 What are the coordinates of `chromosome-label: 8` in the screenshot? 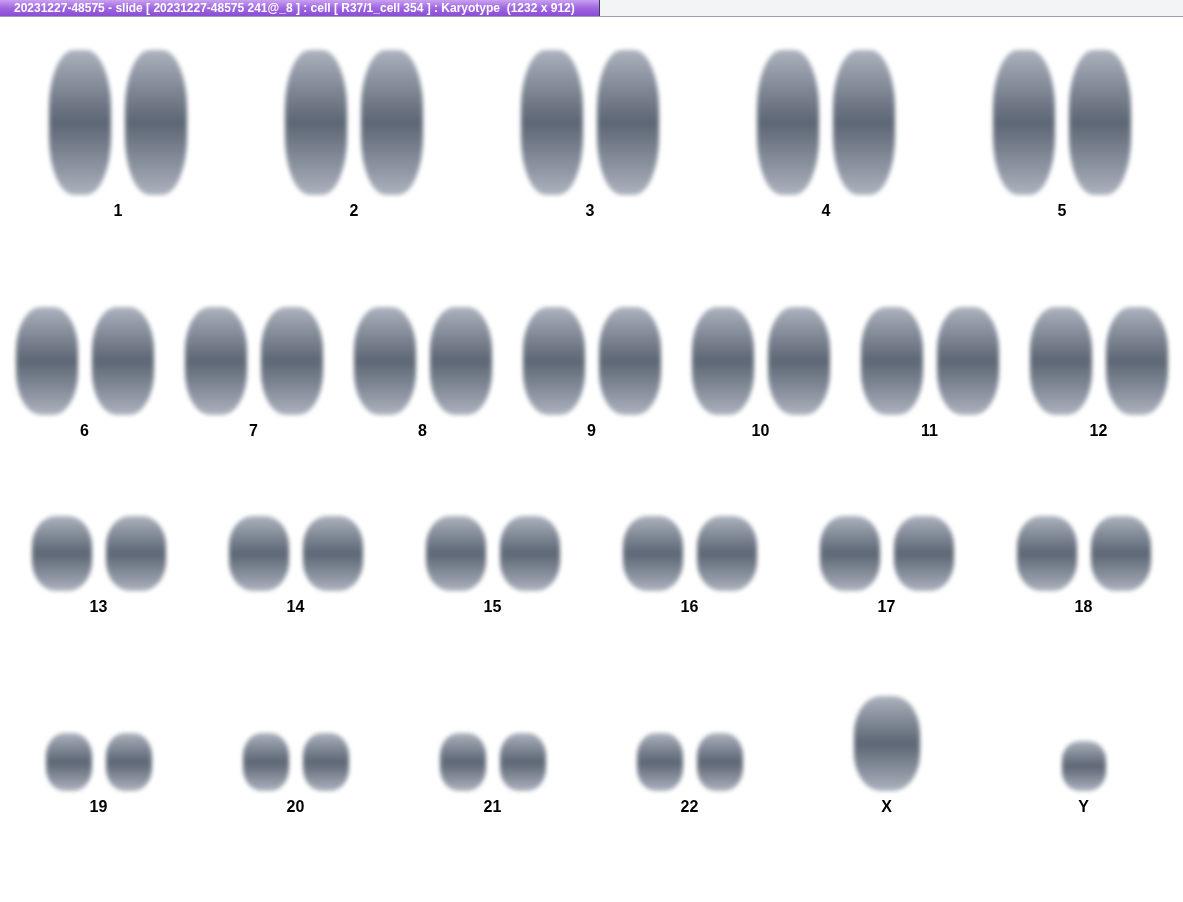 It's located at (422, 431).